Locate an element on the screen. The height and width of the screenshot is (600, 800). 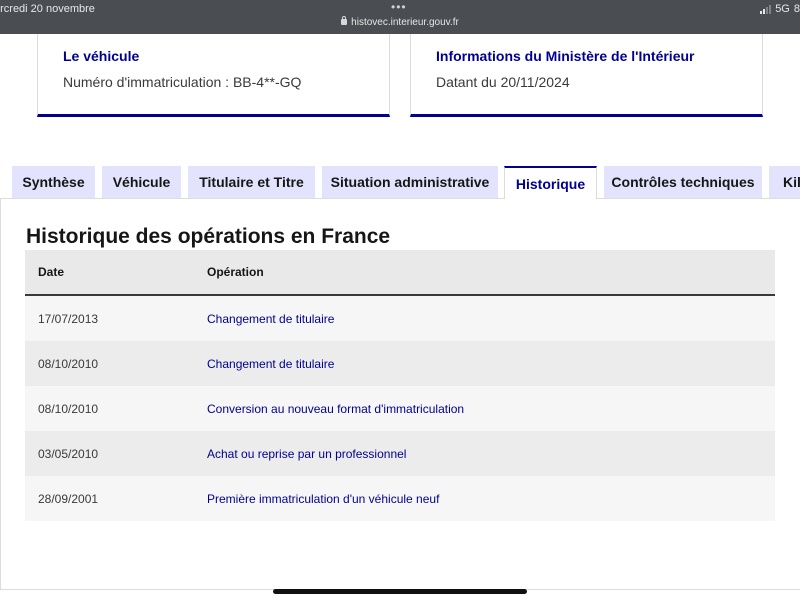
tab-situation-administrative: Situation administrative is located at coordinates (410, 182).